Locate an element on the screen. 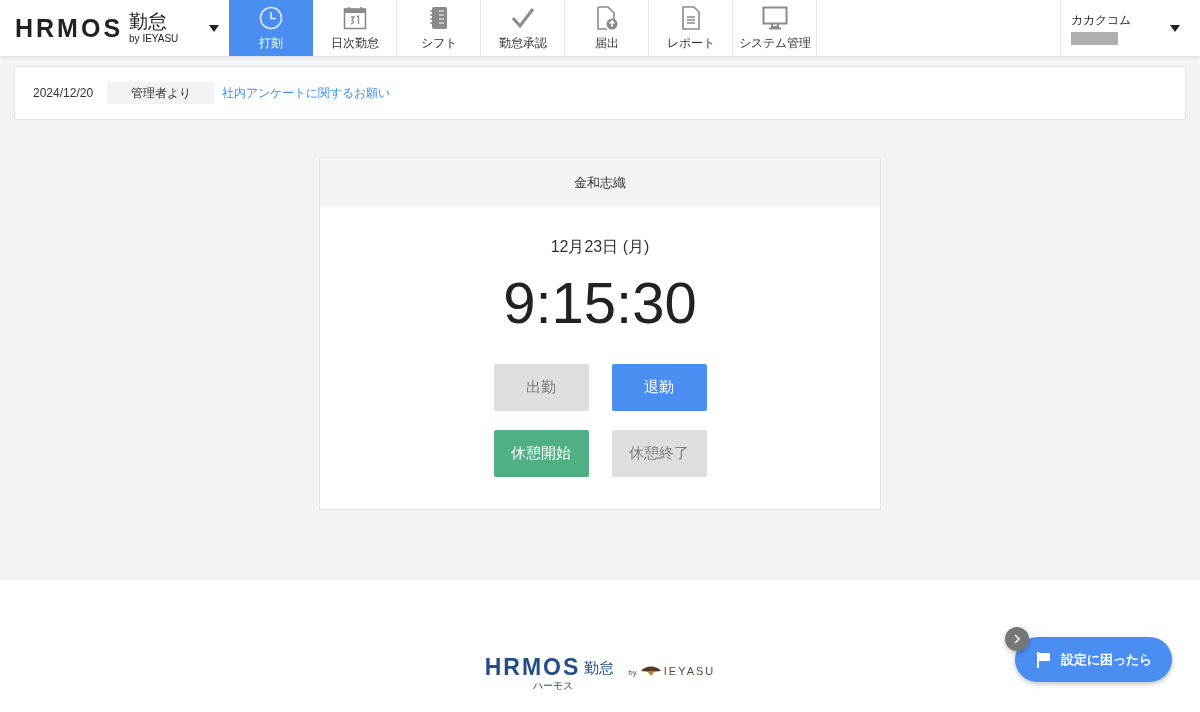  document-upload-icon is located at coordinates (606, 18).